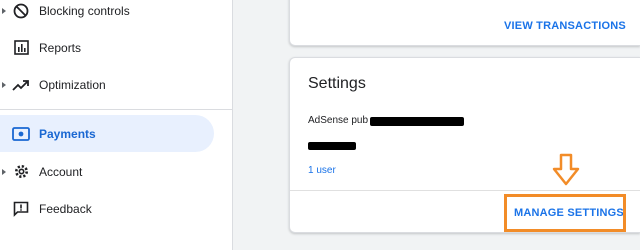 Image resolution: width=640 pixels, height=250 pixels. Describe the element at coordinates (72, 84) in the screenshot. I see `sidebar-item-label: Optimization` at that location.